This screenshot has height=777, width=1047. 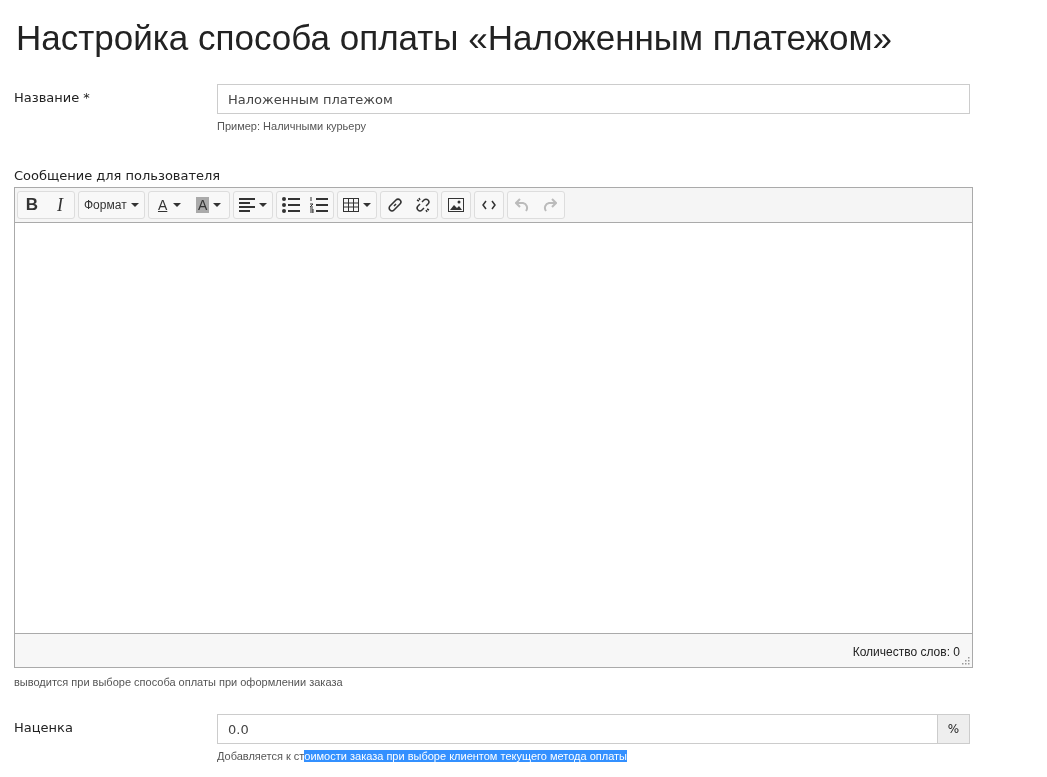 I want to click on image-icon, so click(x=455, y=205).